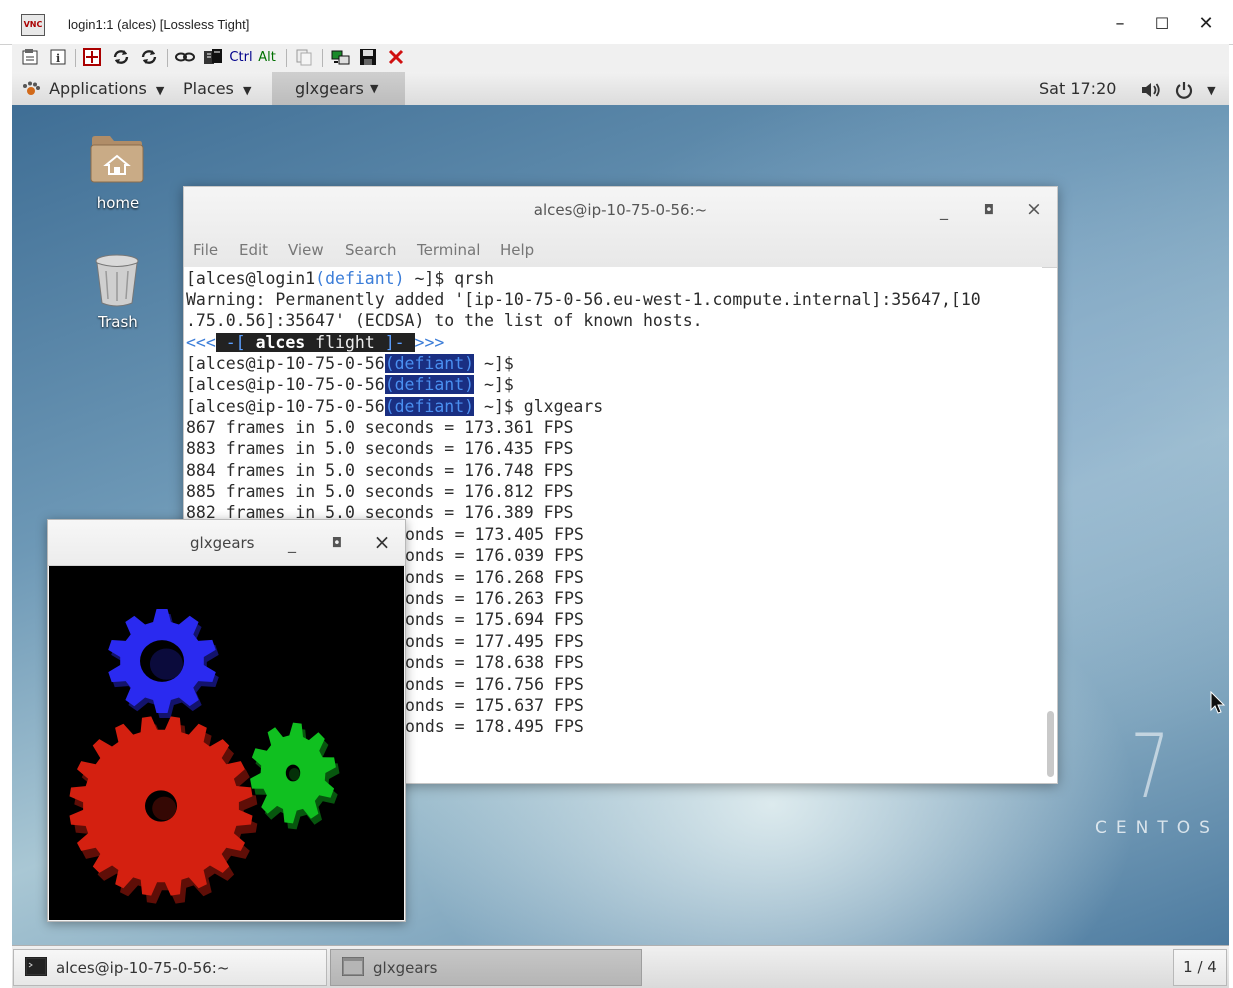  What do you see at coordinates (294, 774) in the screenshot?
I see `green-gear-hole-inner` at bounding box center [294, 774].